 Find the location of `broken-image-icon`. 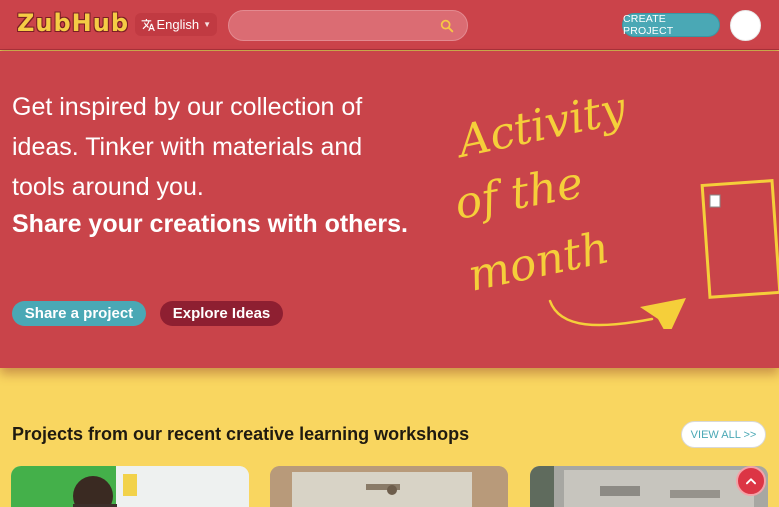

broken-image-icon is located at coordinates (715, 201).